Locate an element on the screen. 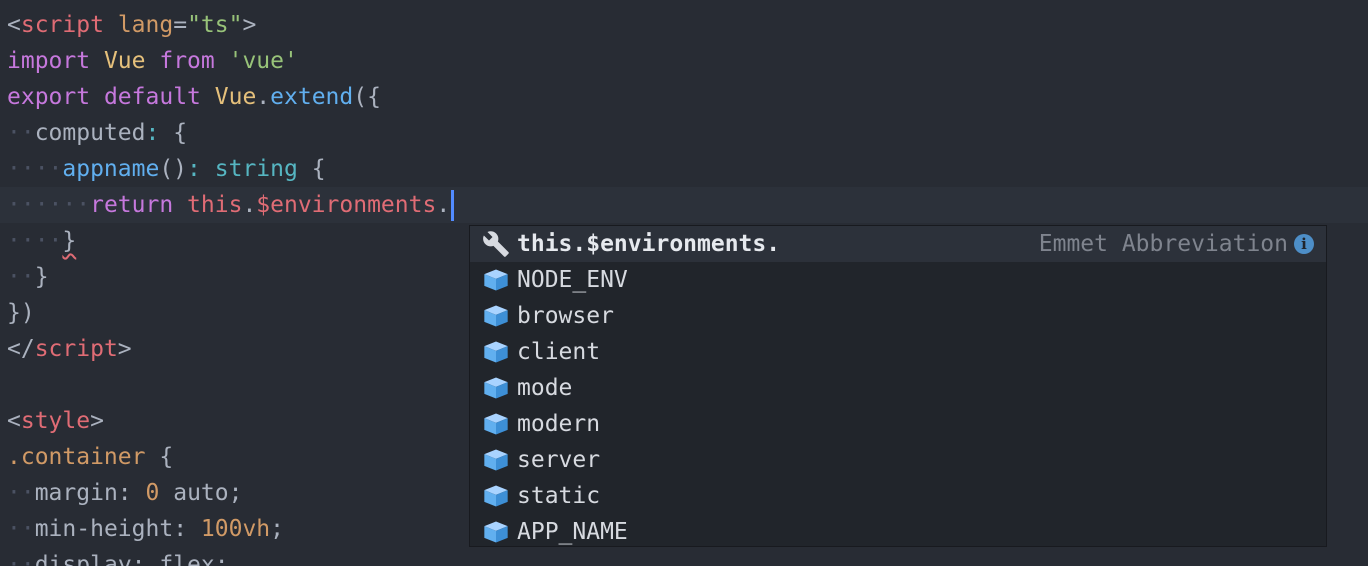  code-token: lang is located at coordinates (145, 25).